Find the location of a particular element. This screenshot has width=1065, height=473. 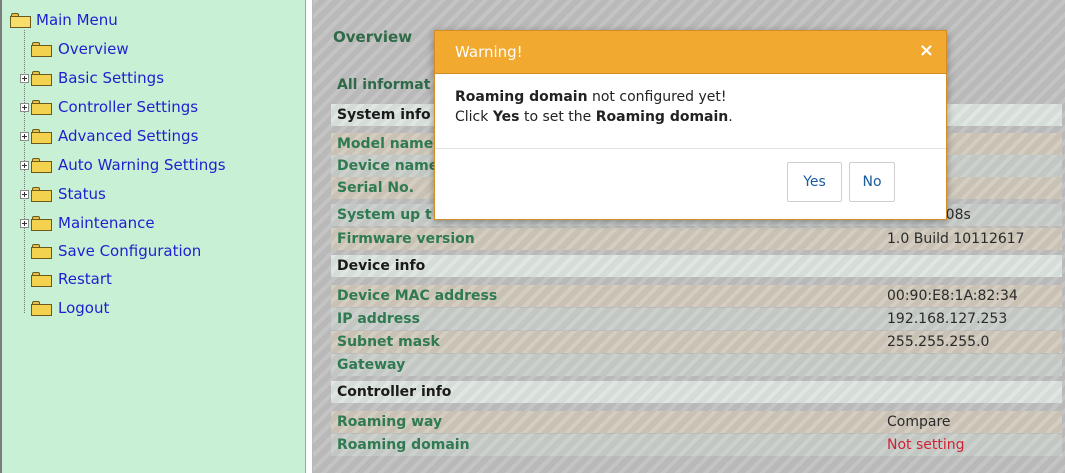

info-value-warning: Not setting is located at coordinates (926, 445).